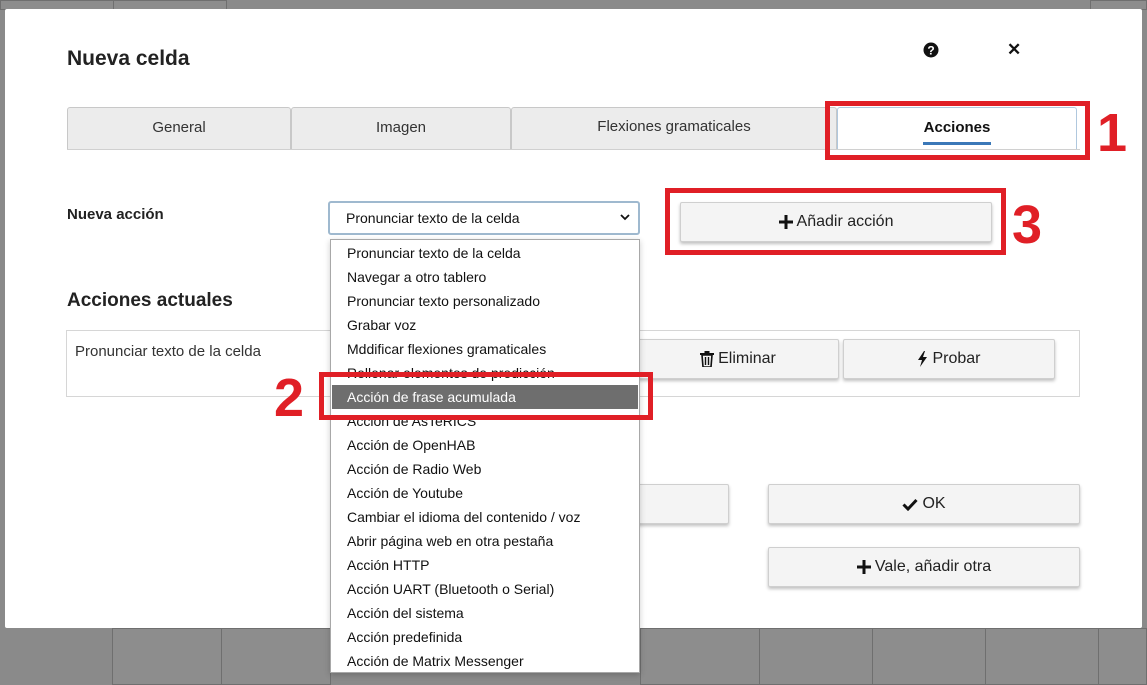  Describe the element at coordinates (150, 300) in the screenshot. I see `current-actions-title: Acciones actuales` at that location.